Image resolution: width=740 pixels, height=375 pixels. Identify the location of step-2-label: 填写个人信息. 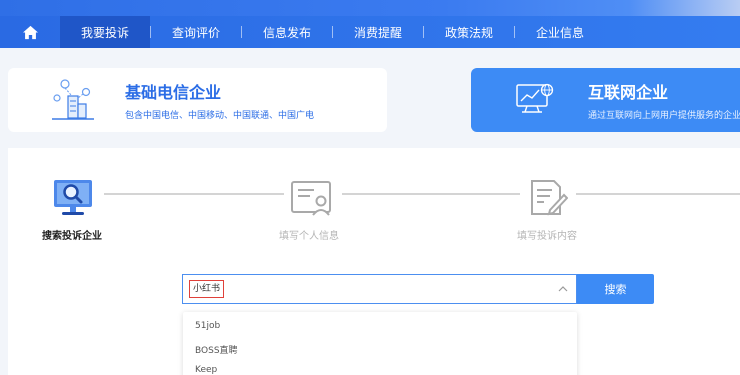
(309, 236).